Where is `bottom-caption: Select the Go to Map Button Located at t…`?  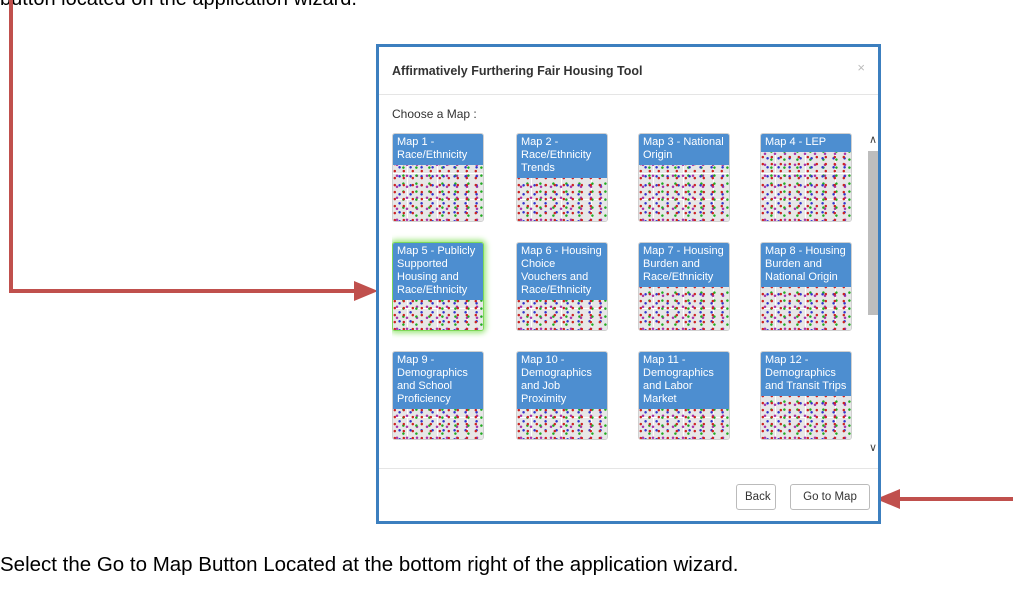
bottom-caption: Select the Go to Map Button Located at t… is located at coordinates (369, 564).